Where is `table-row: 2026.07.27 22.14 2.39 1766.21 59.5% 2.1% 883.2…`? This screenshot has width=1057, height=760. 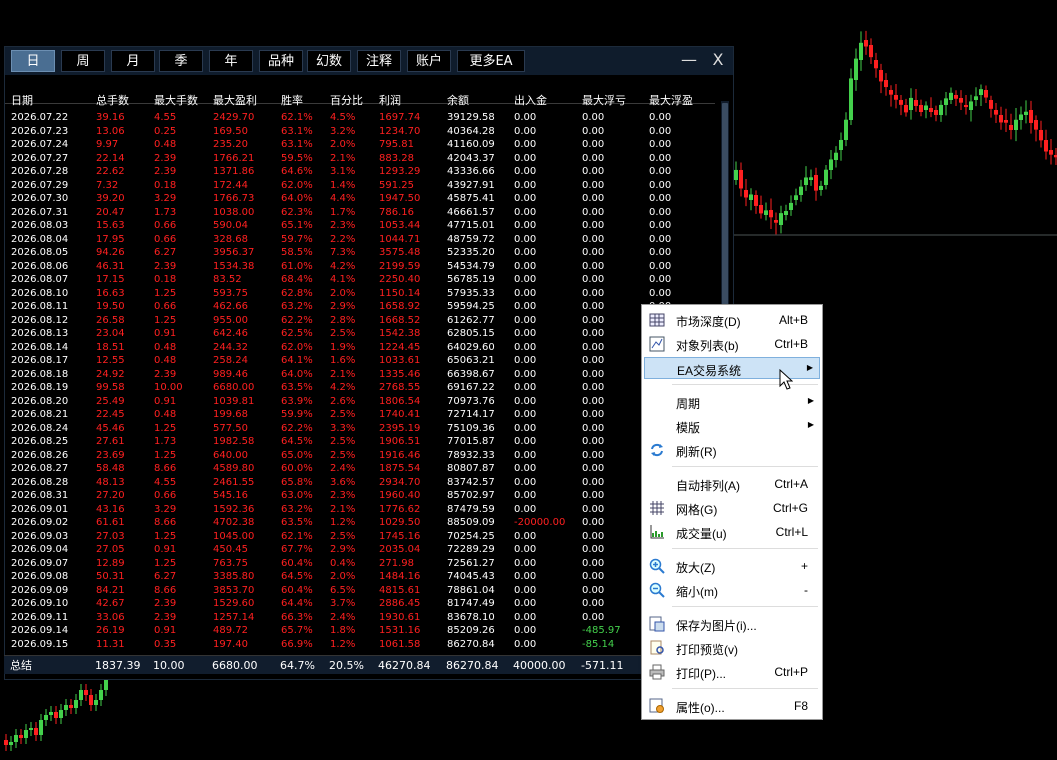 table-row: 2026.07.27 22.14 2.39 1766.21 59.5% 2.1% 883.2… is located at coordinates (360, 159).